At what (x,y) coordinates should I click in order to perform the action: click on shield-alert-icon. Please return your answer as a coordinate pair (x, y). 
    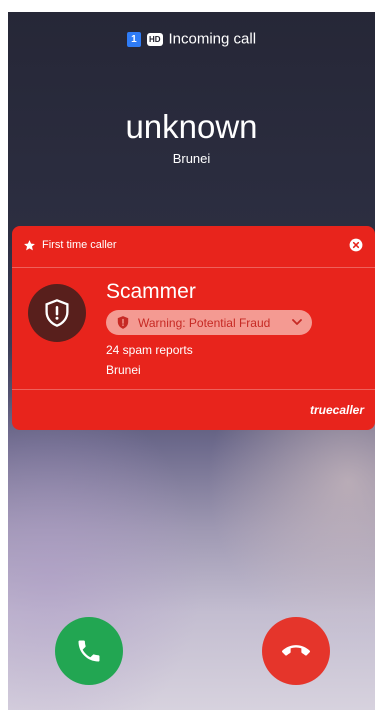
    Looking at the image, I should click on (57, 313).